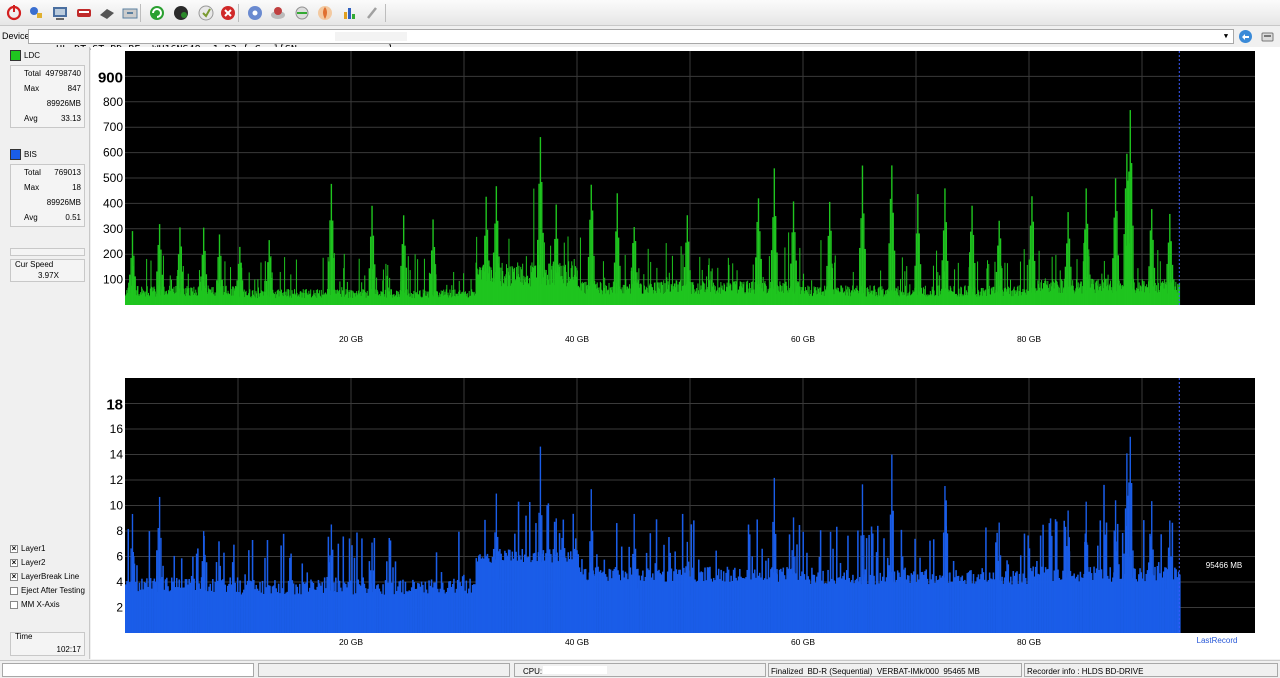 The width and height of the screenshot is (1280, 678). I want to click on ldc-avg-label: Avg, so click(31, 118).